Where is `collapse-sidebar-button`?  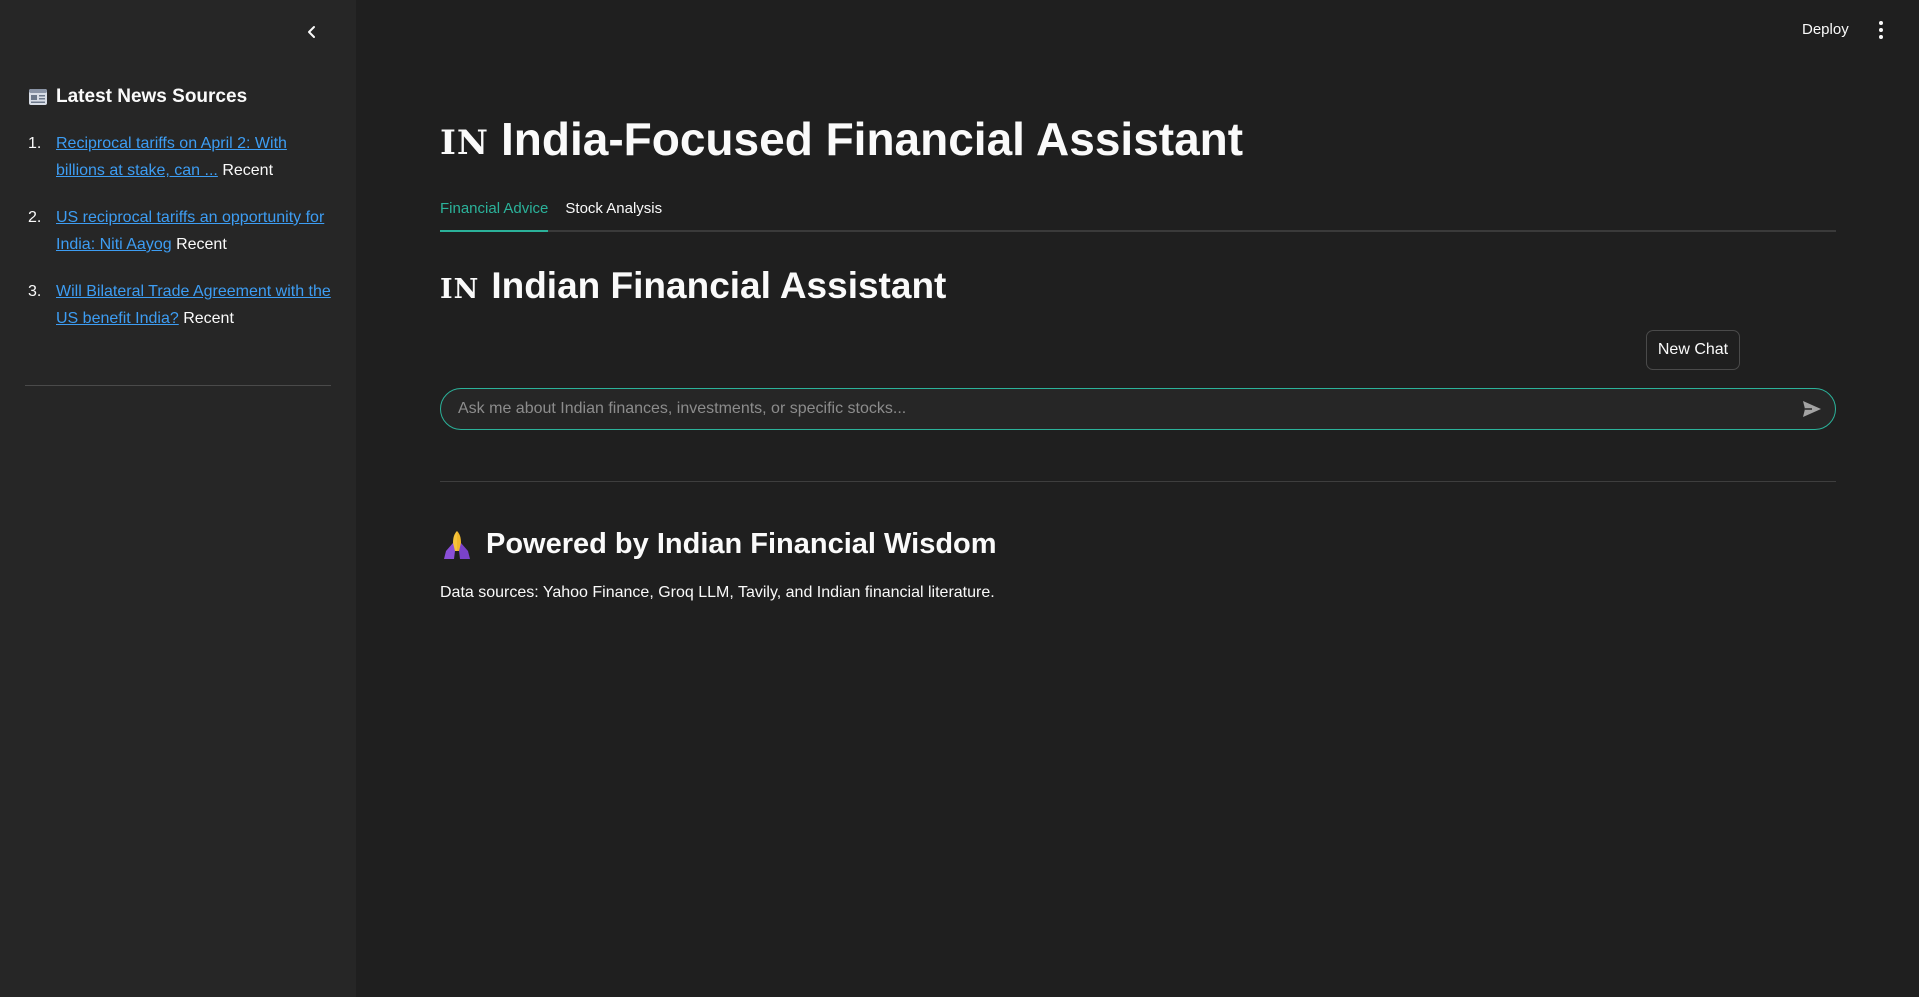
collapse-sidebar-button is located at coordinates (312, 32).